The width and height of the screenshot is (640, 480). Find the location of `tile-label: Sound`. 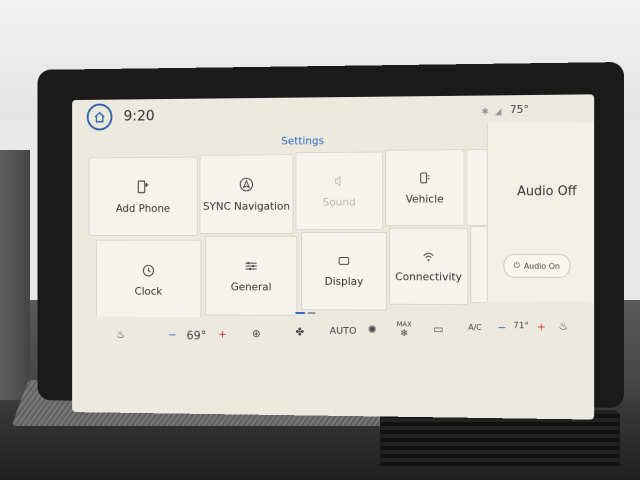

tile-label: Sound is located at coordinates (339, 202).